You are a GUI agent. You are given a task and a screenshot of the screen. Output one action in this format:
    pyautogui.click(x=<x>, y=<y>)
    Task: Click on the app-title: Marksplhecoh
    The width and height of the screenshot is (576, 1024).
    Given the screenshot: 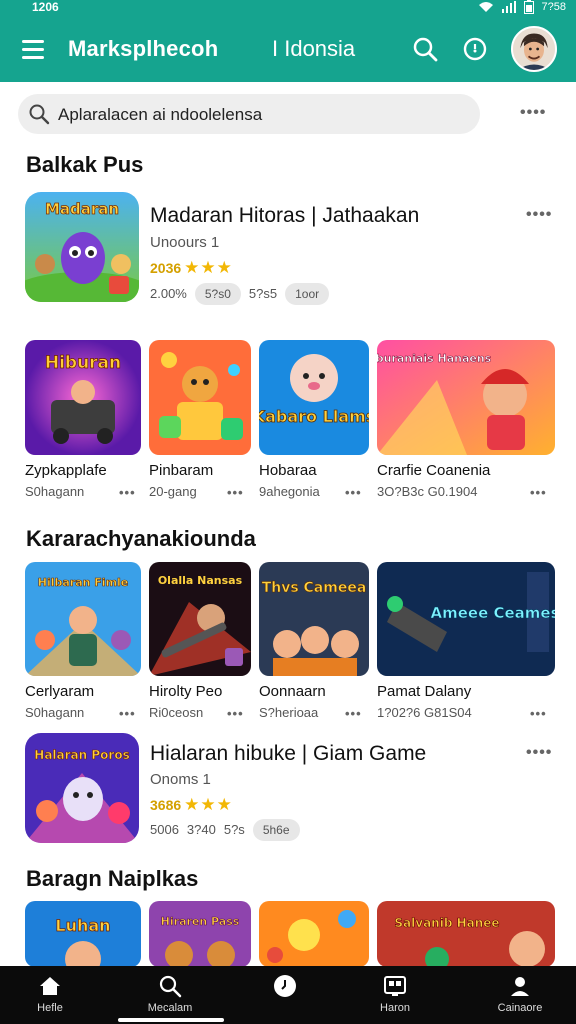 What is the action you would take?
    pyautogui.click(x=143, y=48)
    